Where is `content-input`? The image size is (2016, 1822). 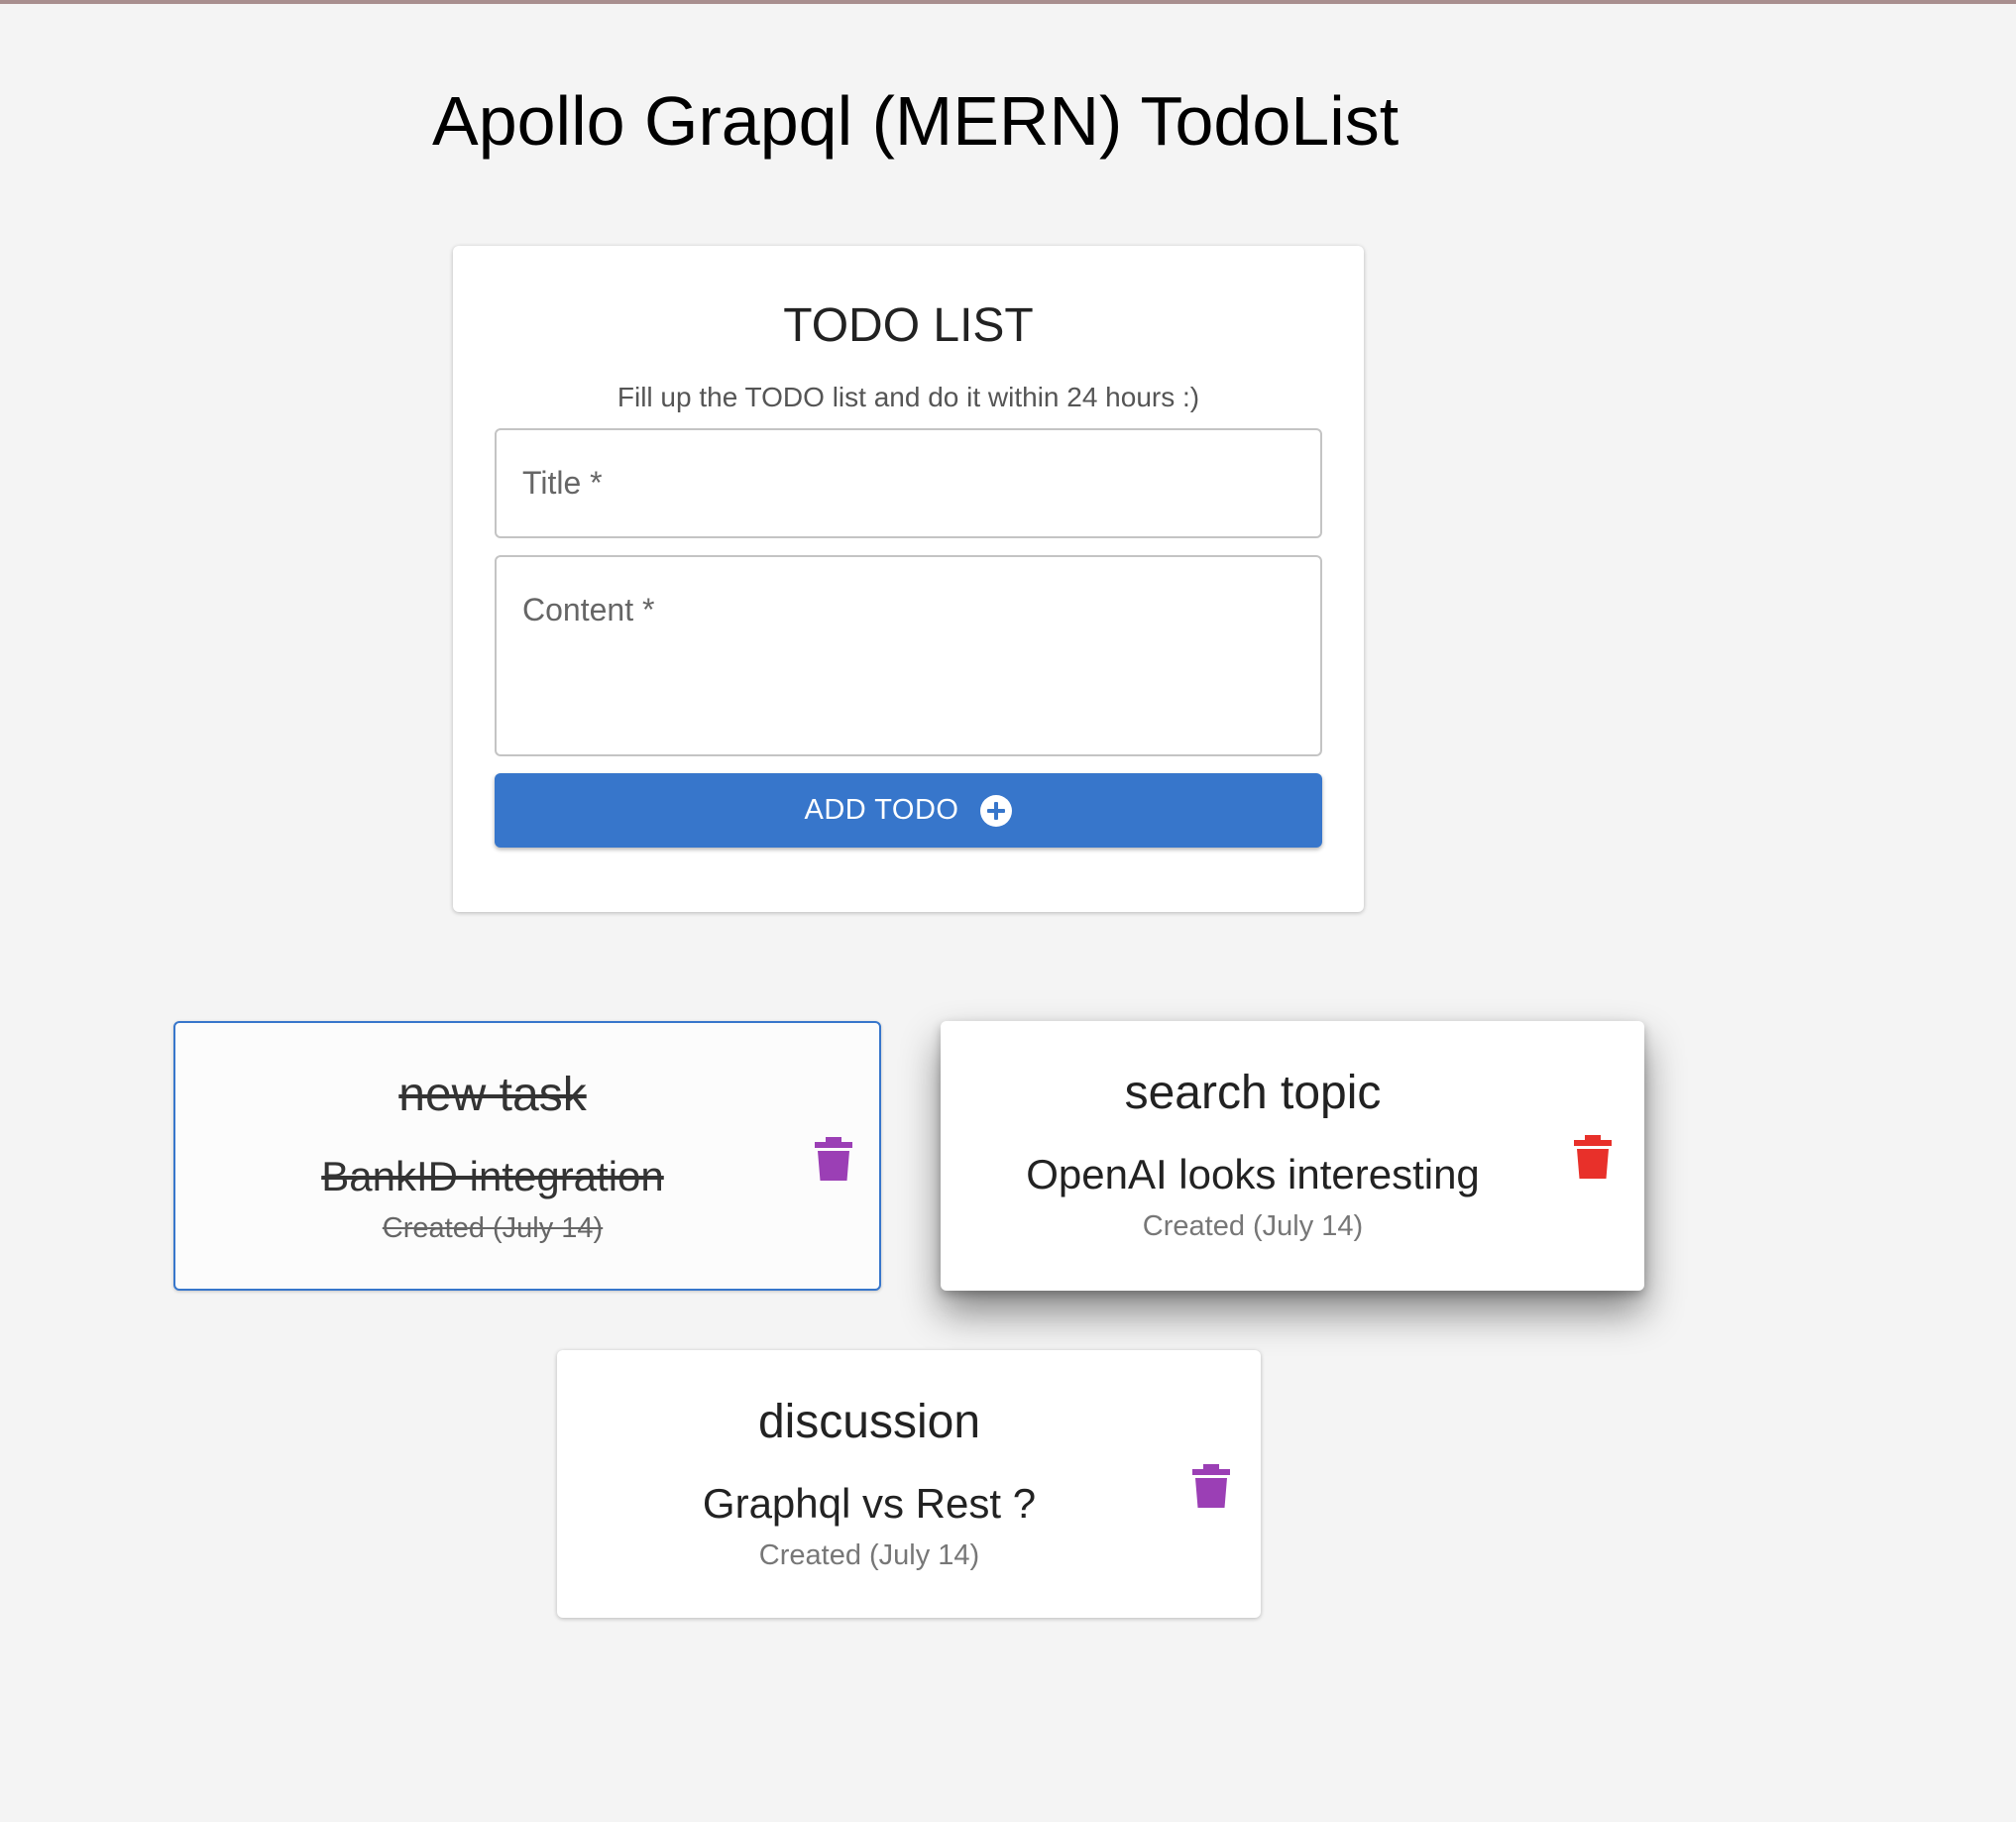 content-input is located at coordinates (908, 655).